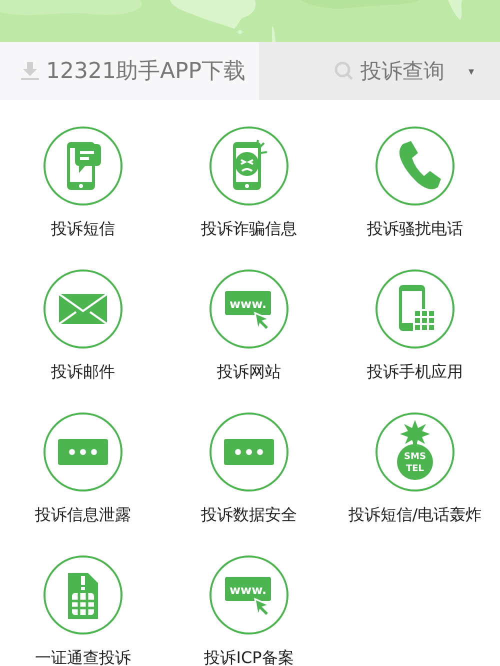 This screenshot has height=666, width=500. I want to click on service-link: 投诉短信/电话轰炸, so click(415, 515).